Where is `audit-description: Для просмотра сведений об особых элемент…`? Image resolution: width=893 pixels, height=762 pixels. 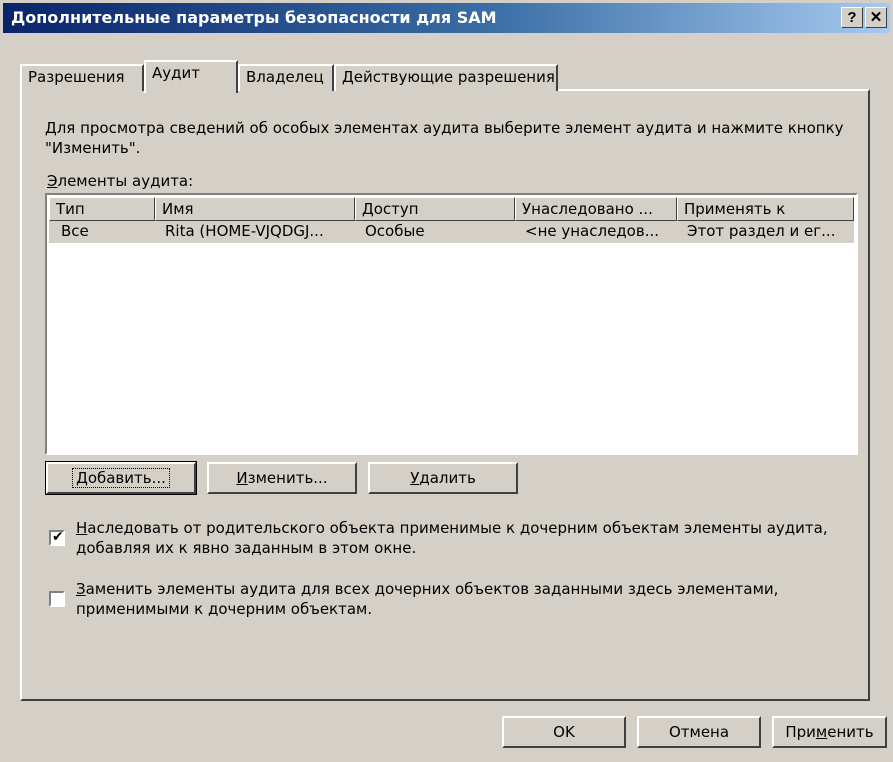 audit-description: Для просмотра сведений об особых элемент… is located at coordinates (444, 138).